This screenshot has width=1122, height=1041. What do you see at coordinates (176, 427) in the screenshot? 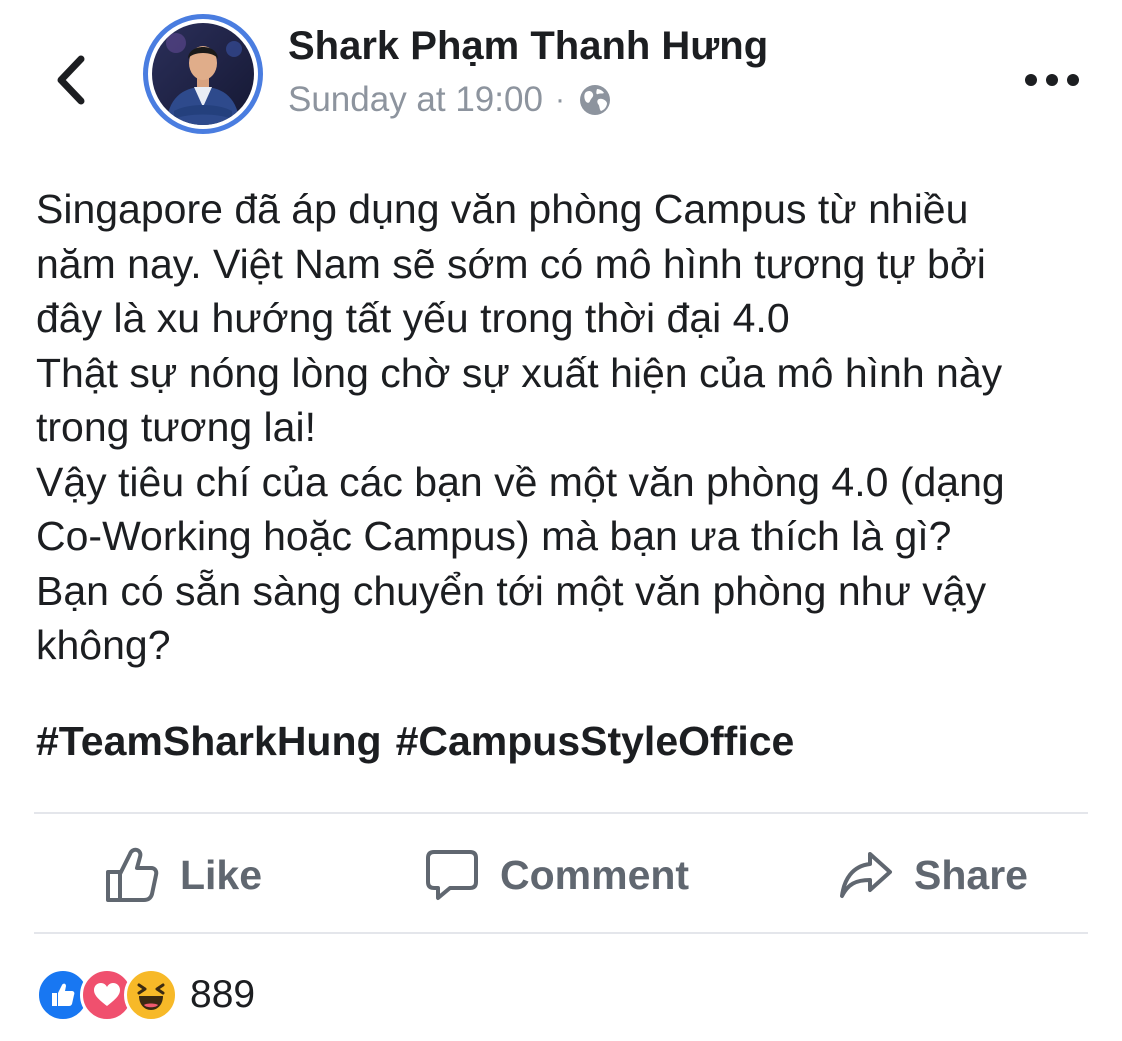
I see `post-text-line: trong tương lai!` at bounding box center [176, 427].